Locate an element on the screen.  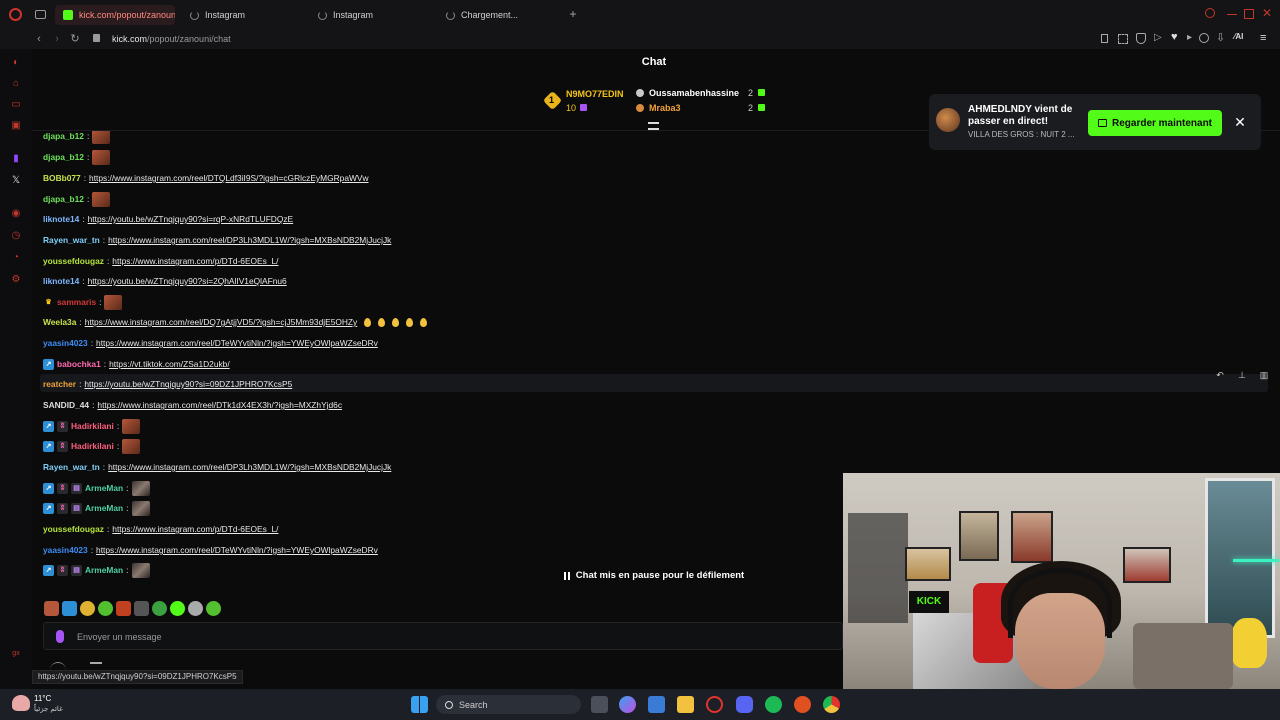
play-icon: ▷ is located at coordinates (1158, 37).